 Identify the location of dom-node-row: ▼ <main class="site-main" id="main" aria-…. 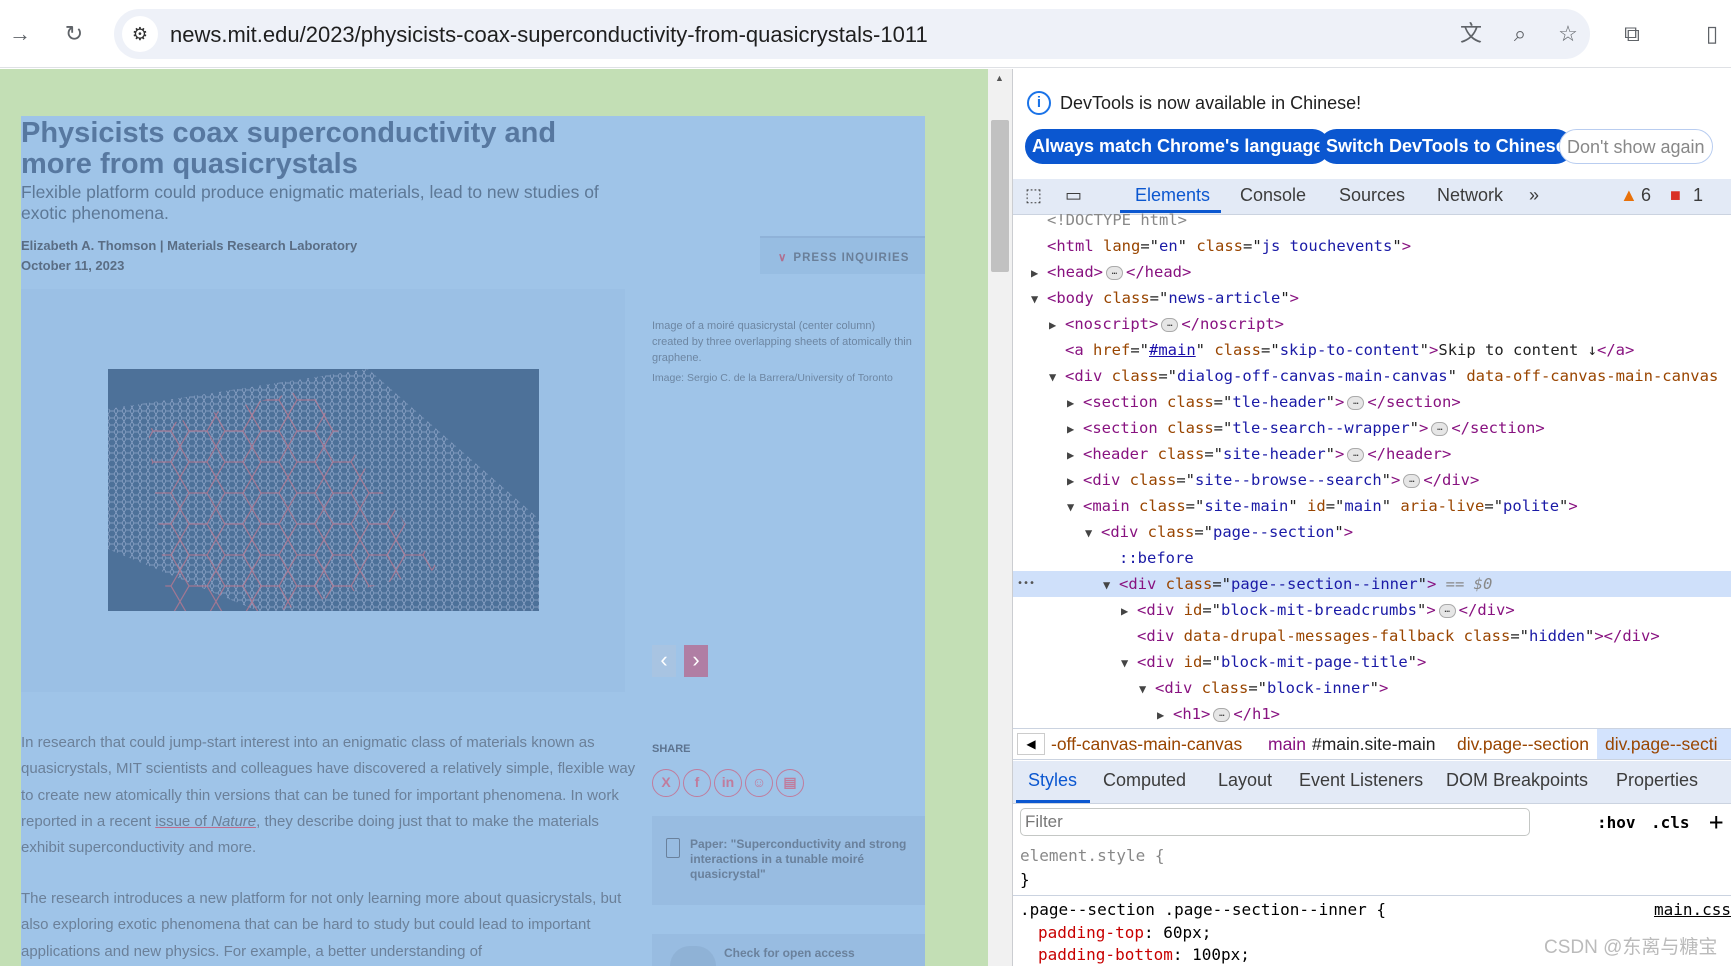
(1372, 506).